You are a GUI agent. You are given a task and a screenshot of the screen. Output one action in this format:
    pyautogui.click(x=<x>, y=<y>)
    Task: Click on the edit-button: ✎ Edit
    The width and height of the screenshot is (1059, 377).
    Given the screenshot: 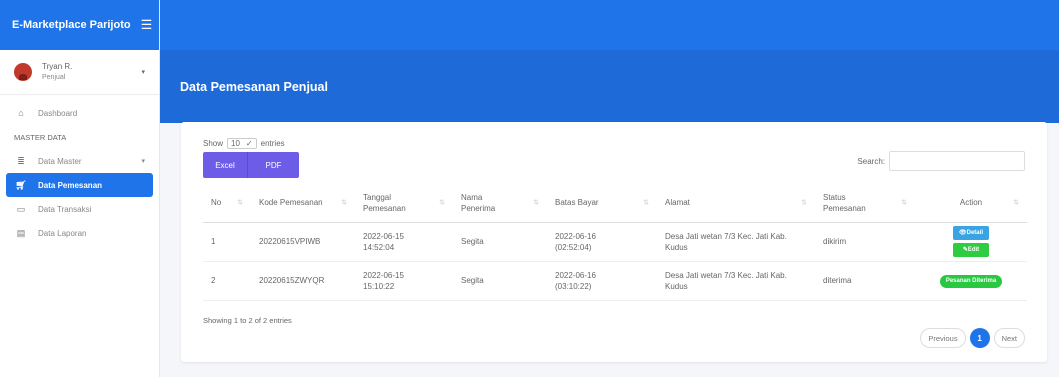 What is the action you would take?
    pyautogui.click(x=971, y=250)
    